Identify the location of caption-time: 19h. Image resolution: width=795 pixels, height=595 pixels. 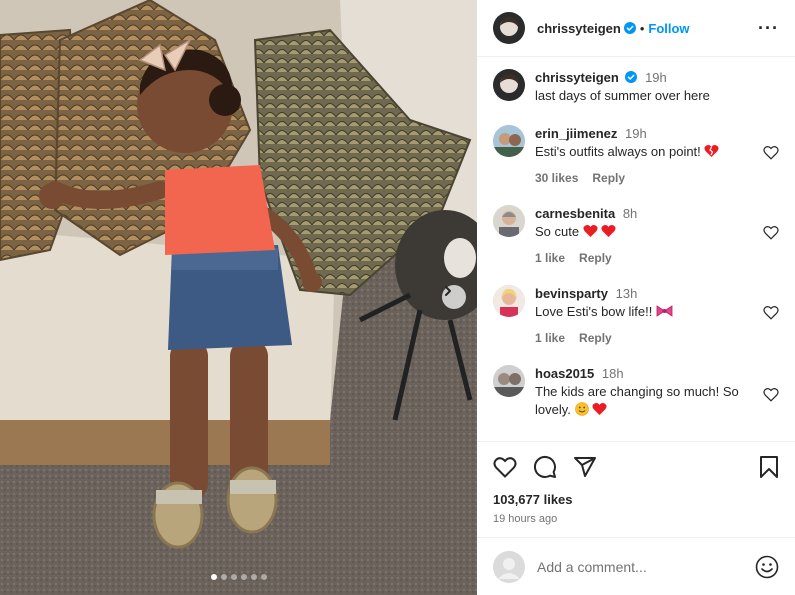
(656, 77).